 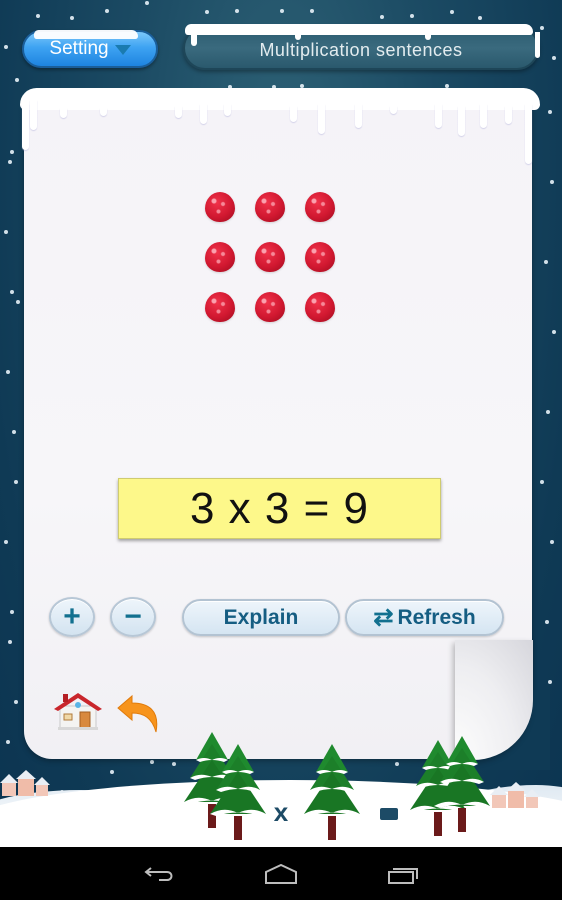 I want to click on explain-button: Explain, so click(x=261, y=617).